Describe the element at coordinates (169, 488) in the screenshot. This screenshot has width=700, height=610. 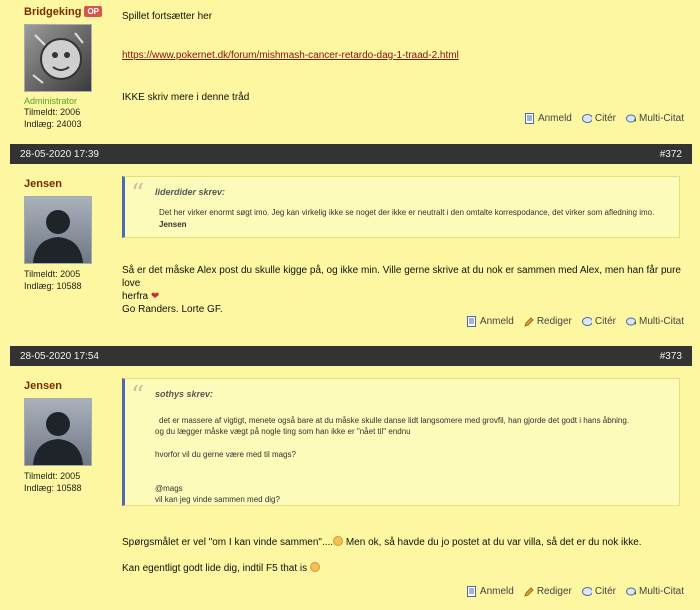
I see `quote-text: @mags` at that location.